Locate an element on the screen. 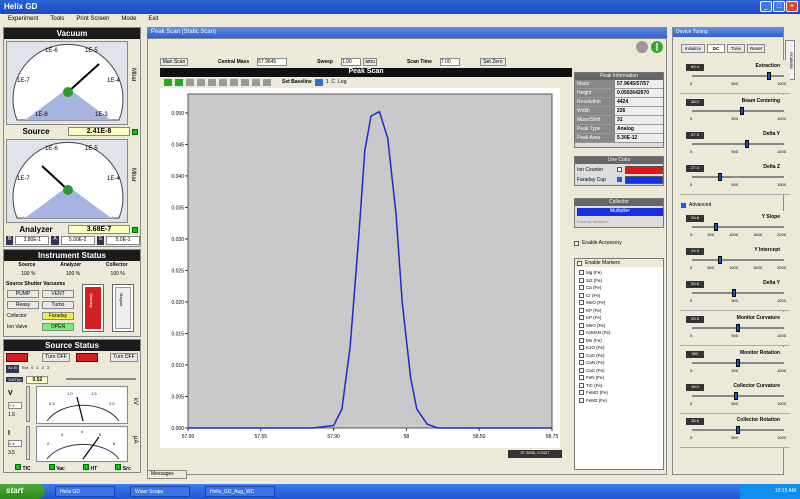  slider-value: 83.4 is located at coordinates (695, 67).